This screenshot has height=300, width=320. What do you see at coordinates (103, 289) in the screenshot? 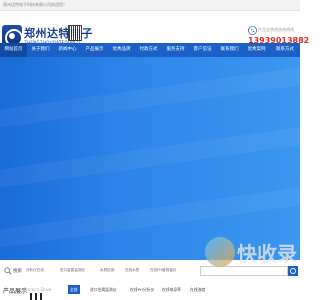
I see `tab-metal-monitor: 进口金属监测仪` at bounding box center [103, 289].